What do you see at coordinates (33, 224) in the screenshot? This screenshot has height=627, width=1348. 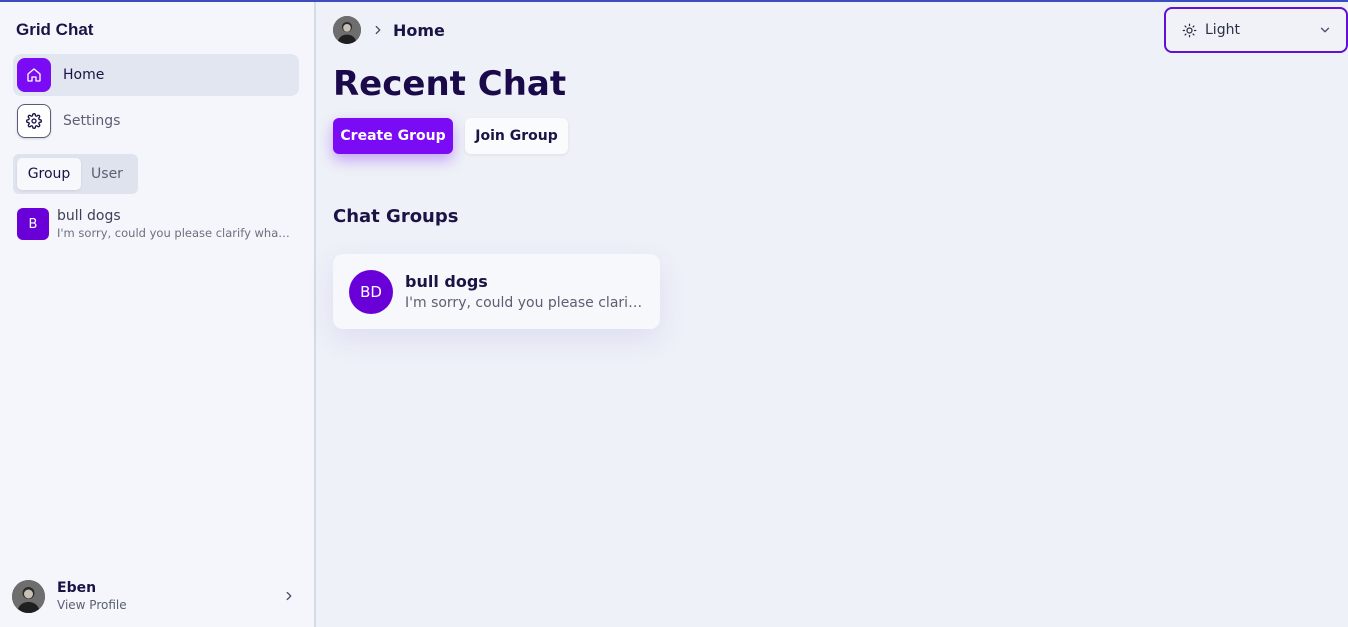 I see `chat-avatar: B` at bounding box center [33, 224].